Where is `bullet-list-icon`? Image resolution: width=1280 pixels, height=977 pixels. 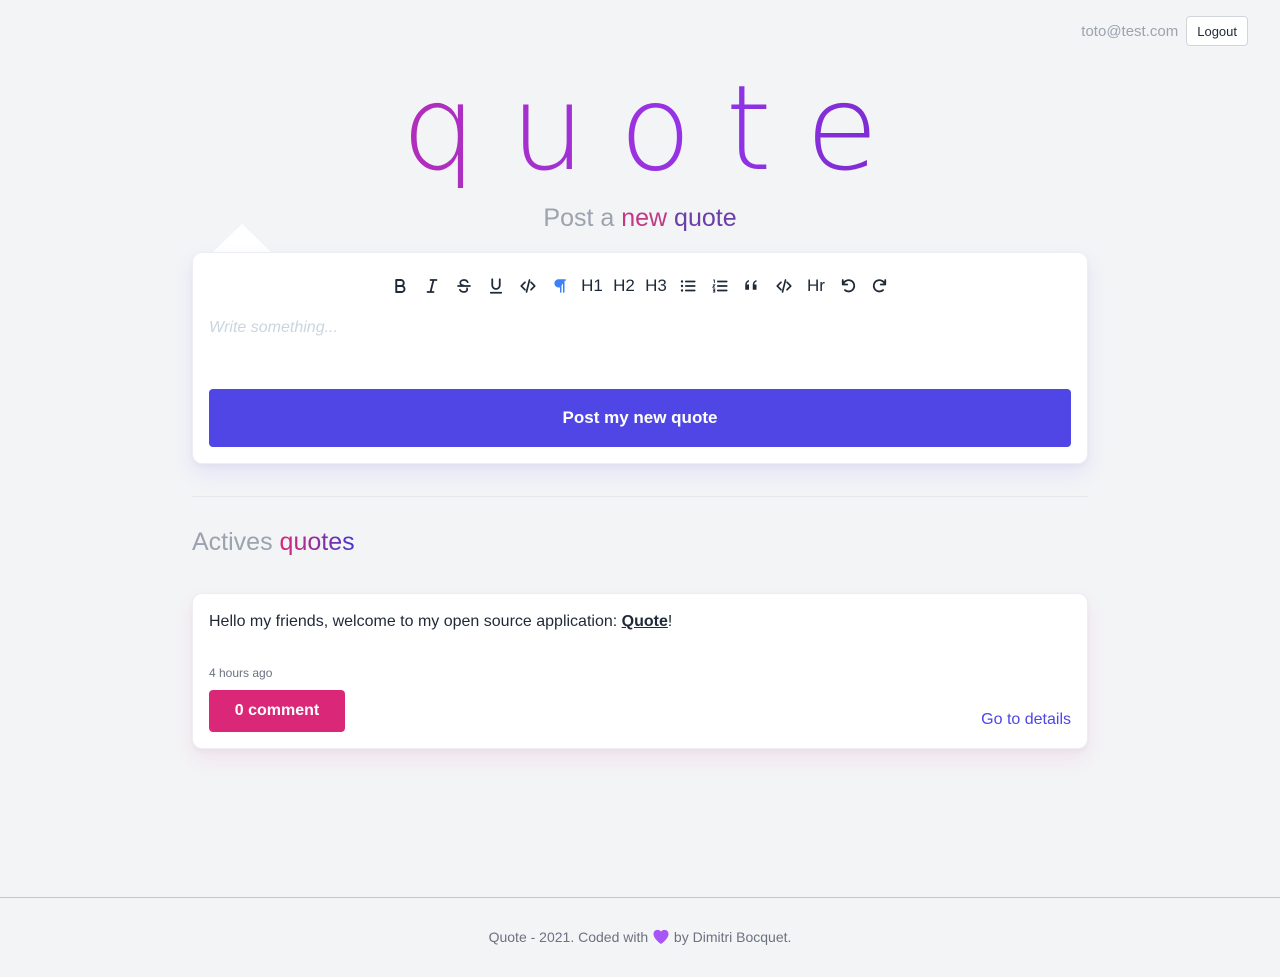
bullet-list-icon is located at coordinates (688, 286).